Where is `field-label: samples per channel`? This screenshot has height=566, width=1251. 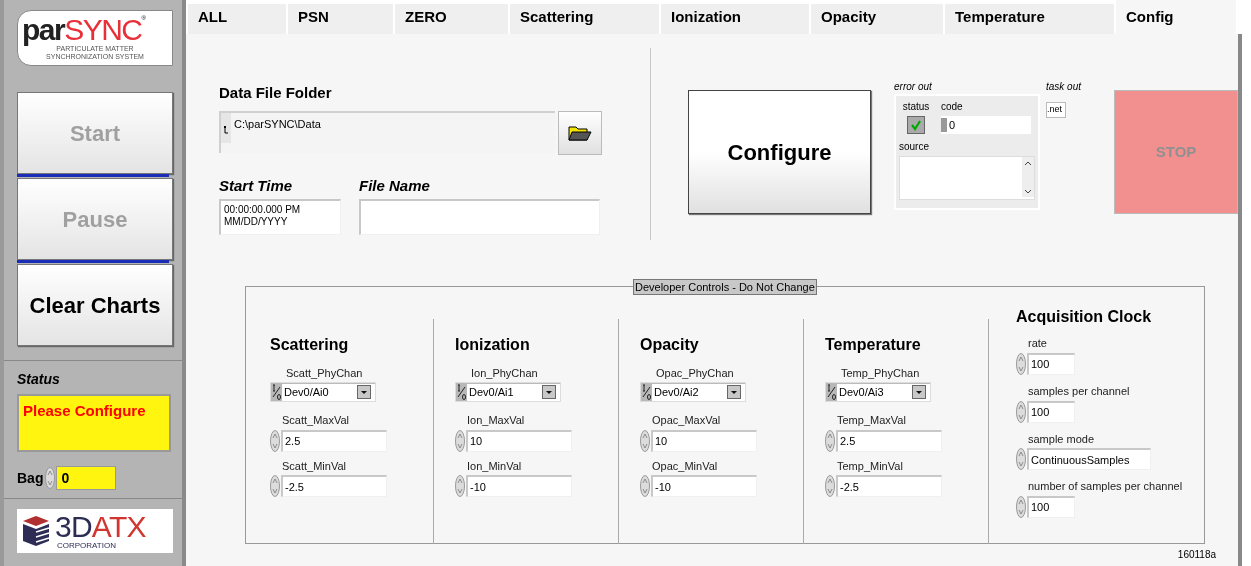
field-label: samples per channel is located at coordinates (1079, 391).